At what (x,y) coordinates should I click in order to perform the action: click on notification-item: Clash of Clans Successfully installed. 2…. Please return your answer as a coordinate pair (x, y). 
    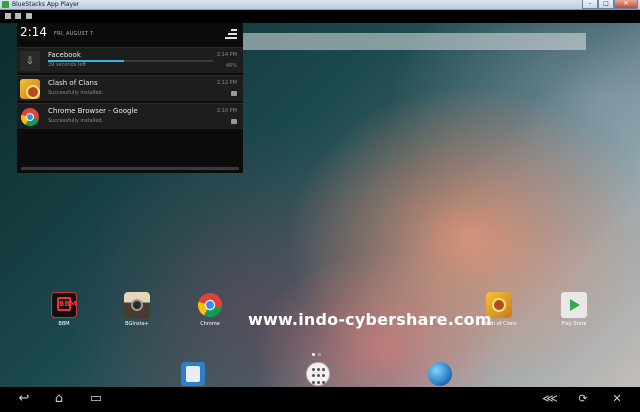
    Looking at the image, I should click on (130, 88).